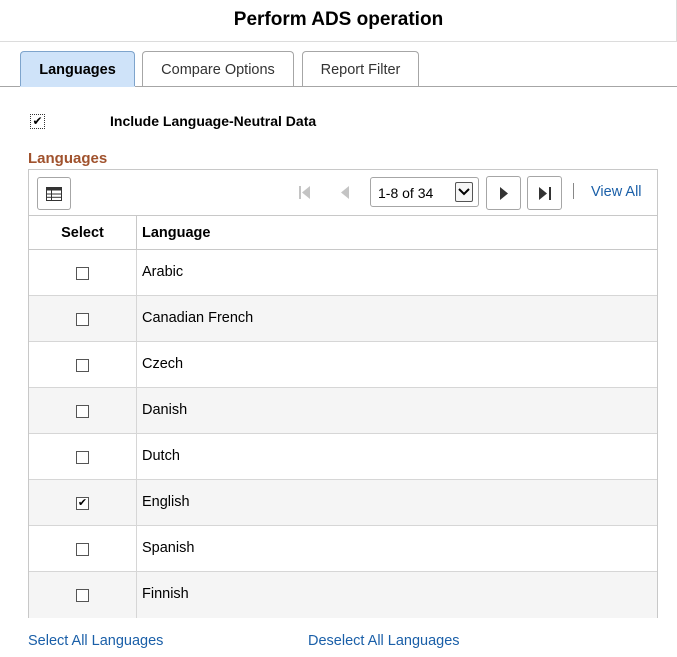  What do you see at coordinates (343, 595) in the screenshot?
I see `table-row: Finnish` at bounding box center [343, 595].